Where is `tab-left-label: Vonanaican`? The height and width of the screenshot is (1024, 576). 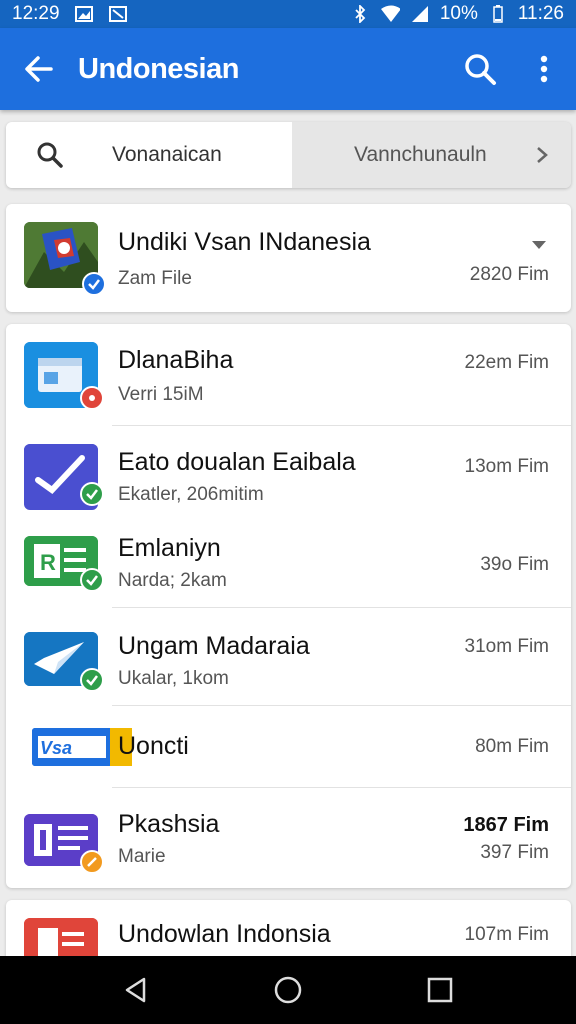
tab-left-label: Vonanaican is located at coordinates (167, 154).